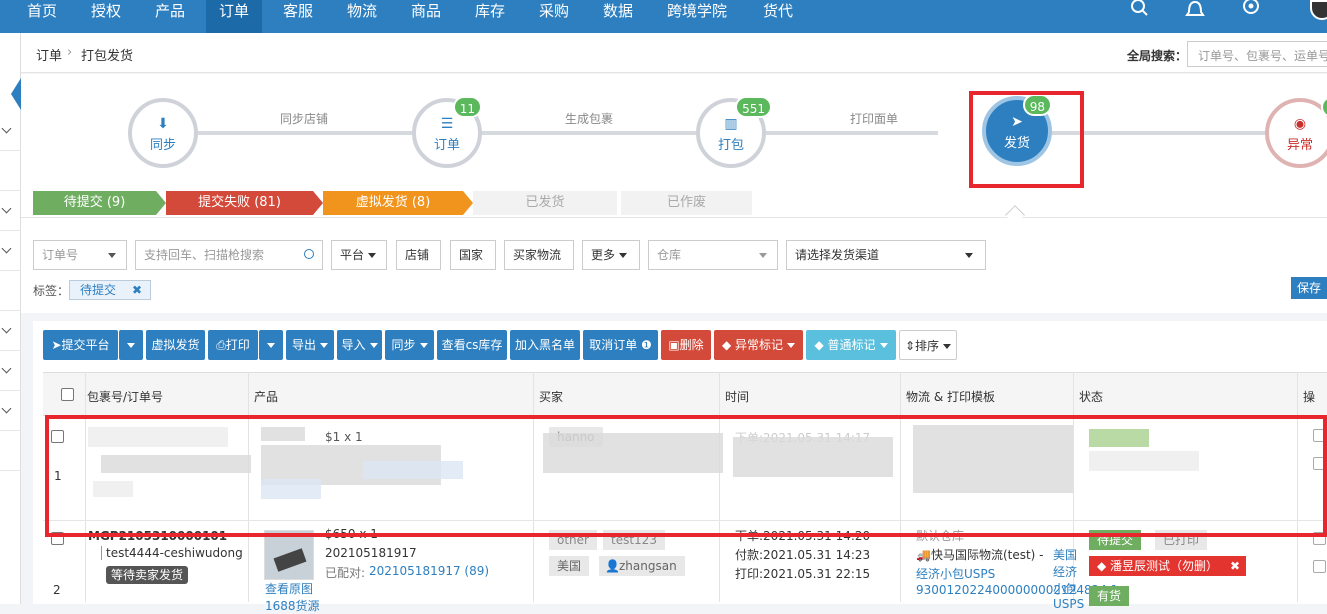 This screenshot has height=614, width=1327. What do you see at coordinates (345, 573) in the screenshot?
I see `matched-label: 已配对:` at bounding box center [345, 573].